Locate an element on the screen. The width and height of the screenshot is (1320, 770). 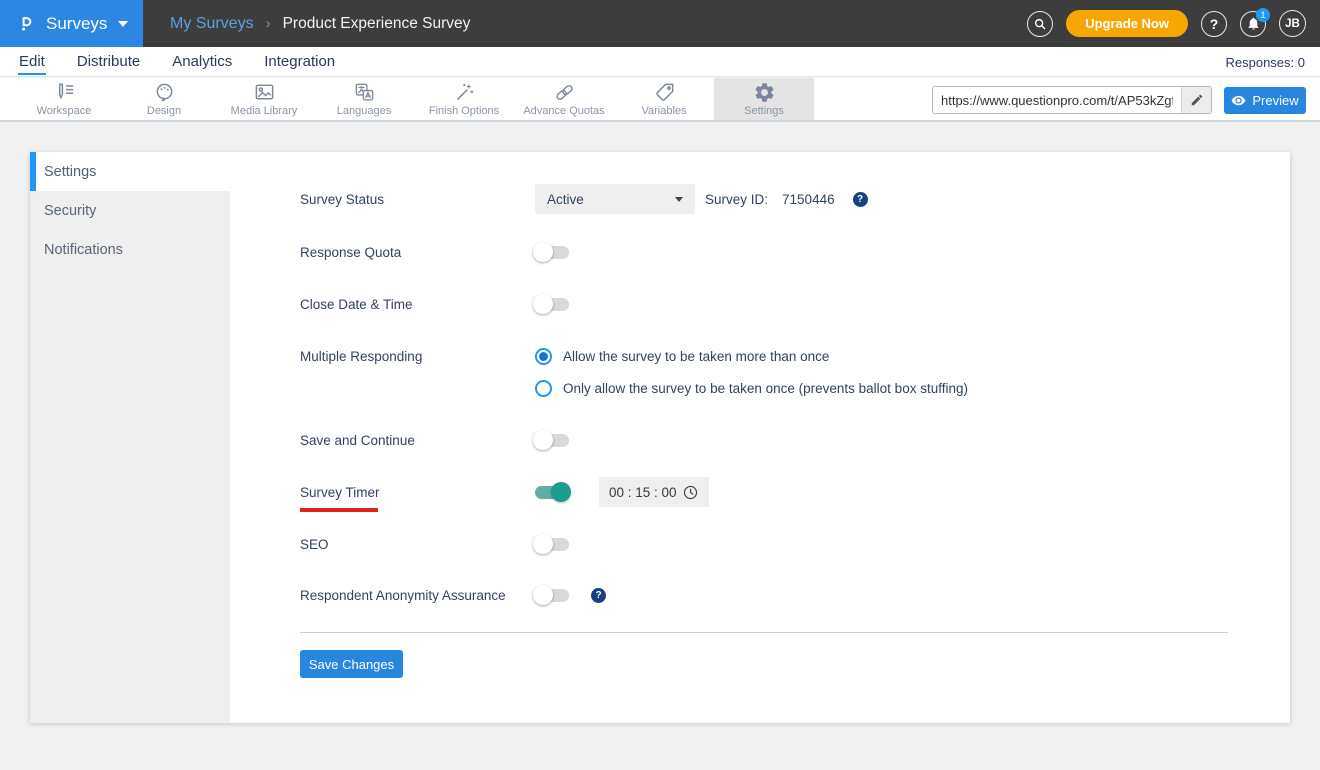
breadcrumb: My Surveys › Product Experience Survey is located at coordinates (320, 23).